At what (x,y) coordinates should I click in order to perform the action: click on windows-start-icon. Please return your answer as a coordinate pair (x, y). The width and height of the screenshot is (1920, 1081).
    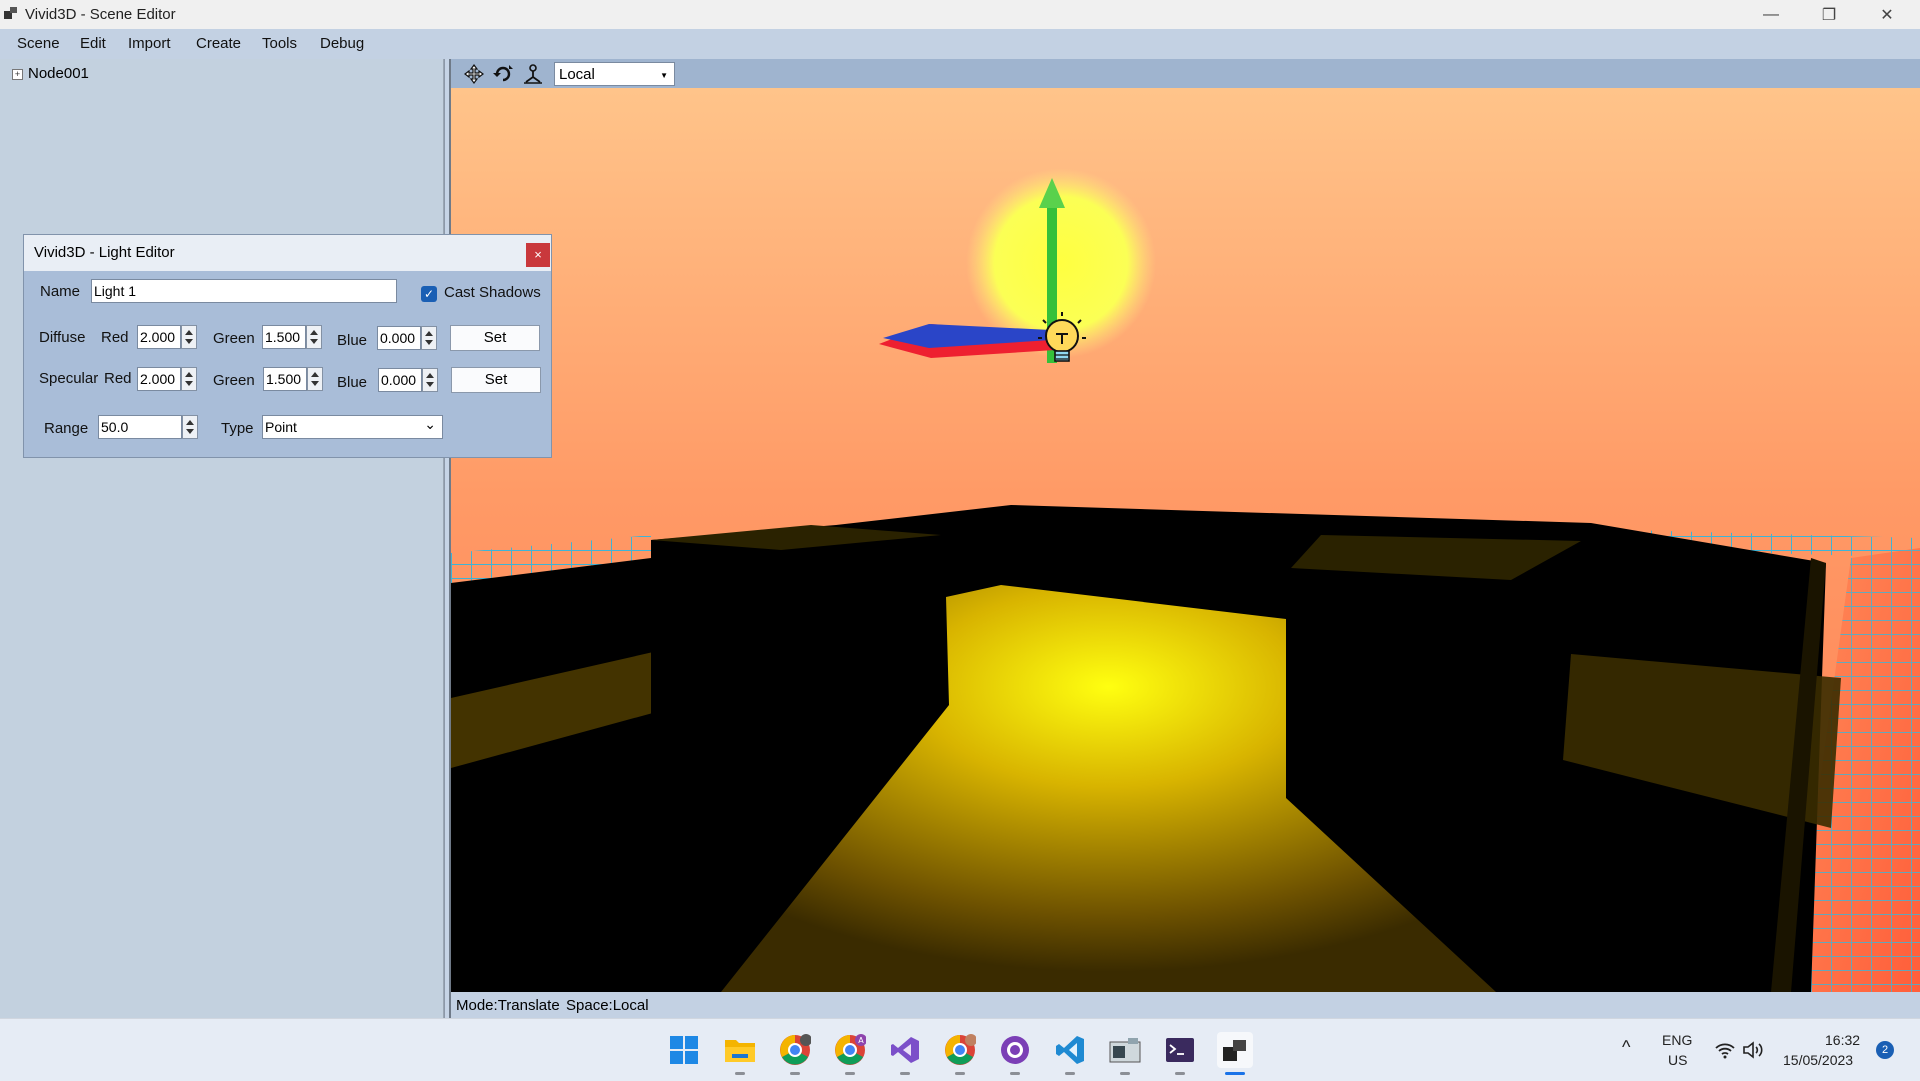
    Looking at the image, I should click on (684, 1050).